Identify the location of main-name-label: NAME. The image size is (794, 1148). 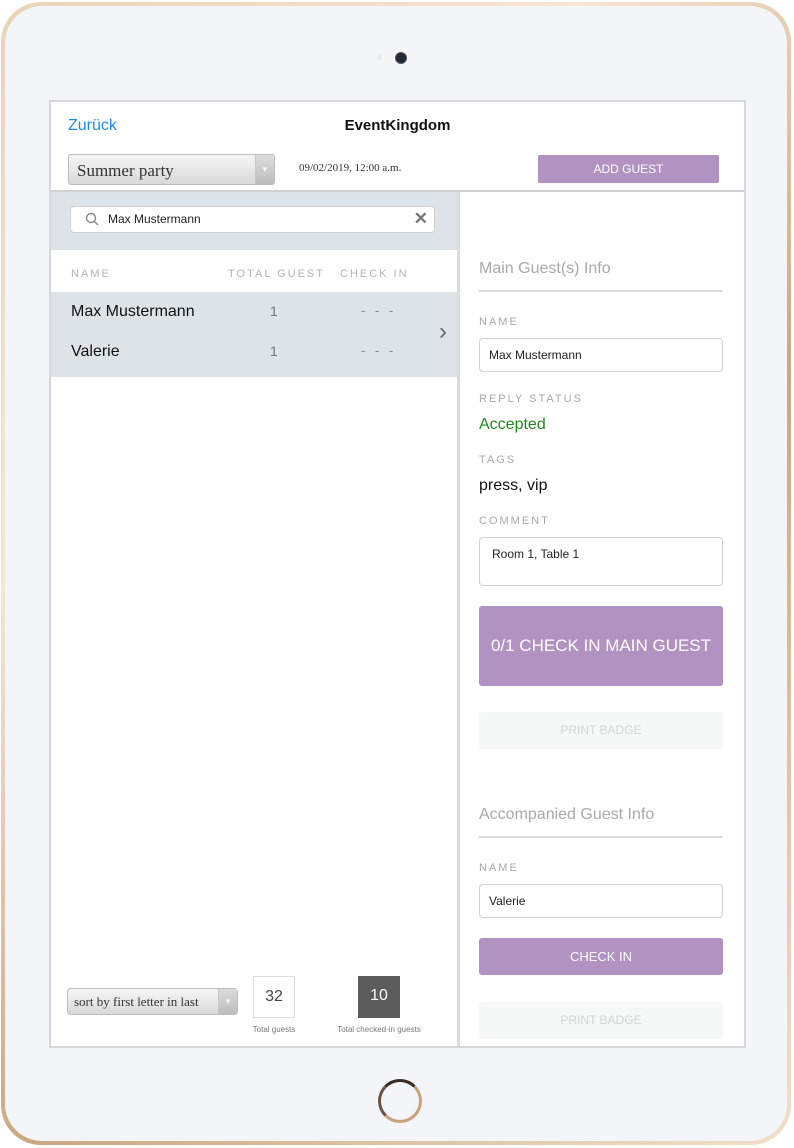
(499, 322).